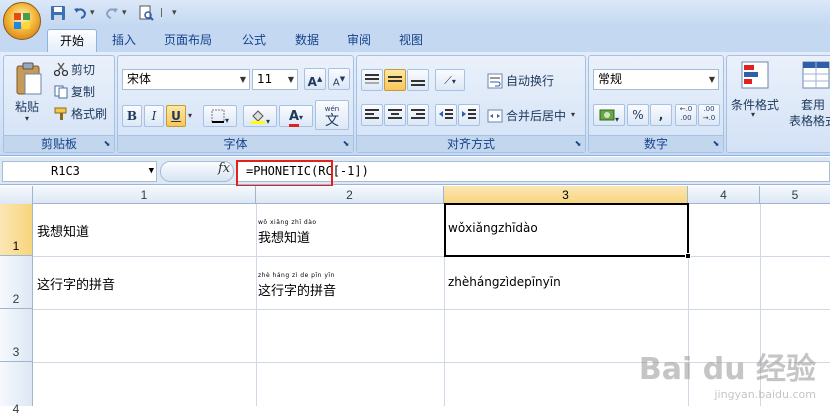  Describe the element at coordinates (284, 236) in the screenshot. I see `cell-r1c2: 我想知道` at that location.